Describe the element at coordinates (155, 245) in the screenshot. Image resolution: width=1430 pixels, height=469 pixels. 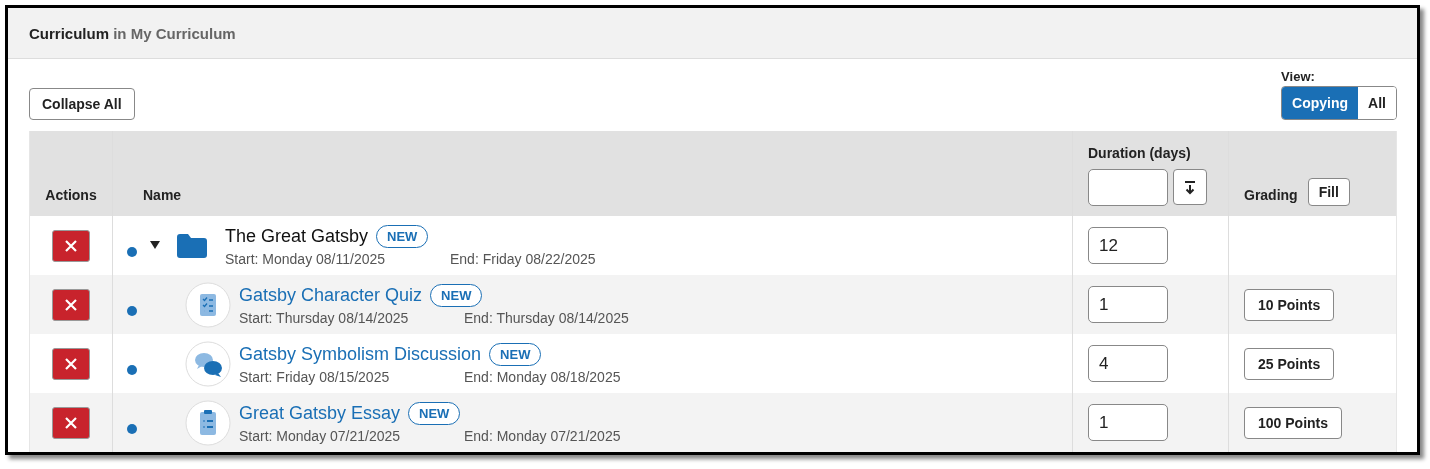
I see `caret-icon` at that location.